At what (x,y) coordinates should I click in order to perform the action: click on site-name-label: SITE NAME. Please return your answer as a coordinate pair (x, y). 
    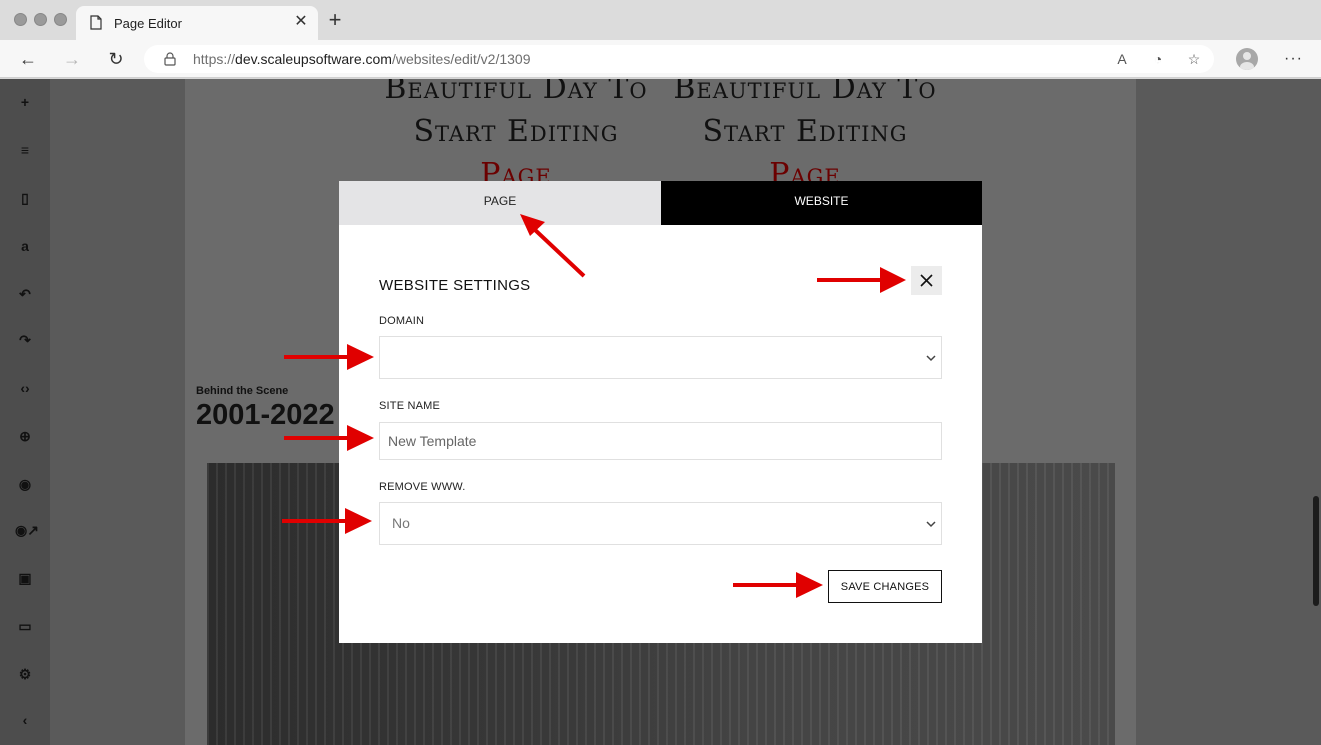
    Looking at the image, I should click on (410, 406).